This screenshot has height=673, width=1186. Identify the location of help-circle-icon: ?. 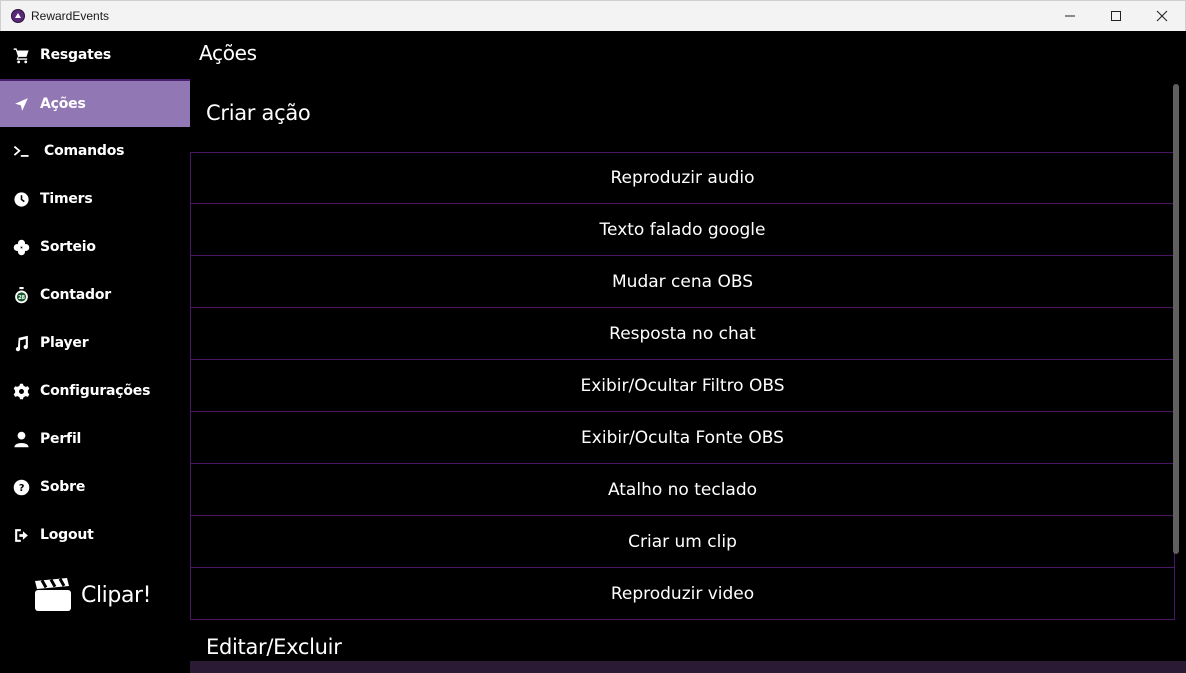
(21, 487).